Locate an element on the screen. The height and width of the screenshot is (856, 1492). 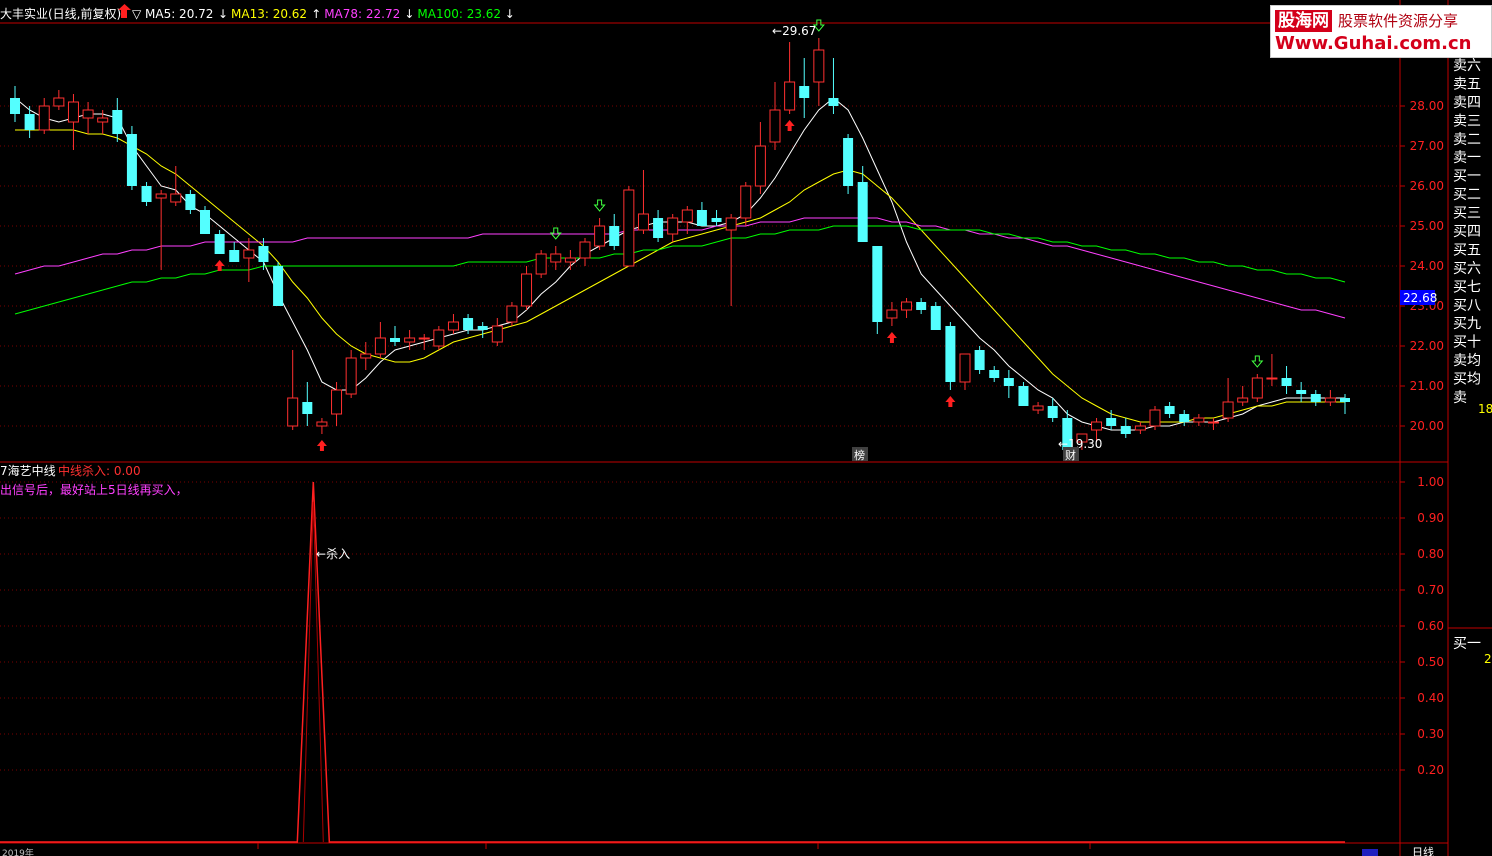
orderbook-row-label: 买十 is located at coordinates (1467, 343).